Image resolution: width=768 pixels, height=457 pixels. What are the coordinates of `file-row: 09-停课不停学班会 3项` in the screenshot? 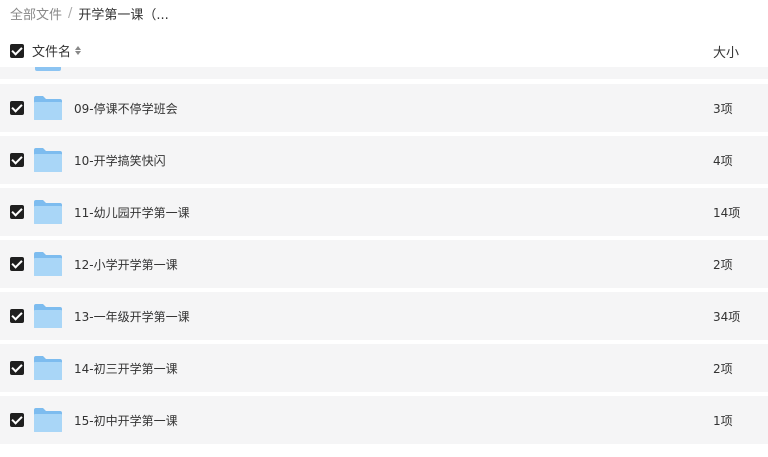 It's located at (384, 108).